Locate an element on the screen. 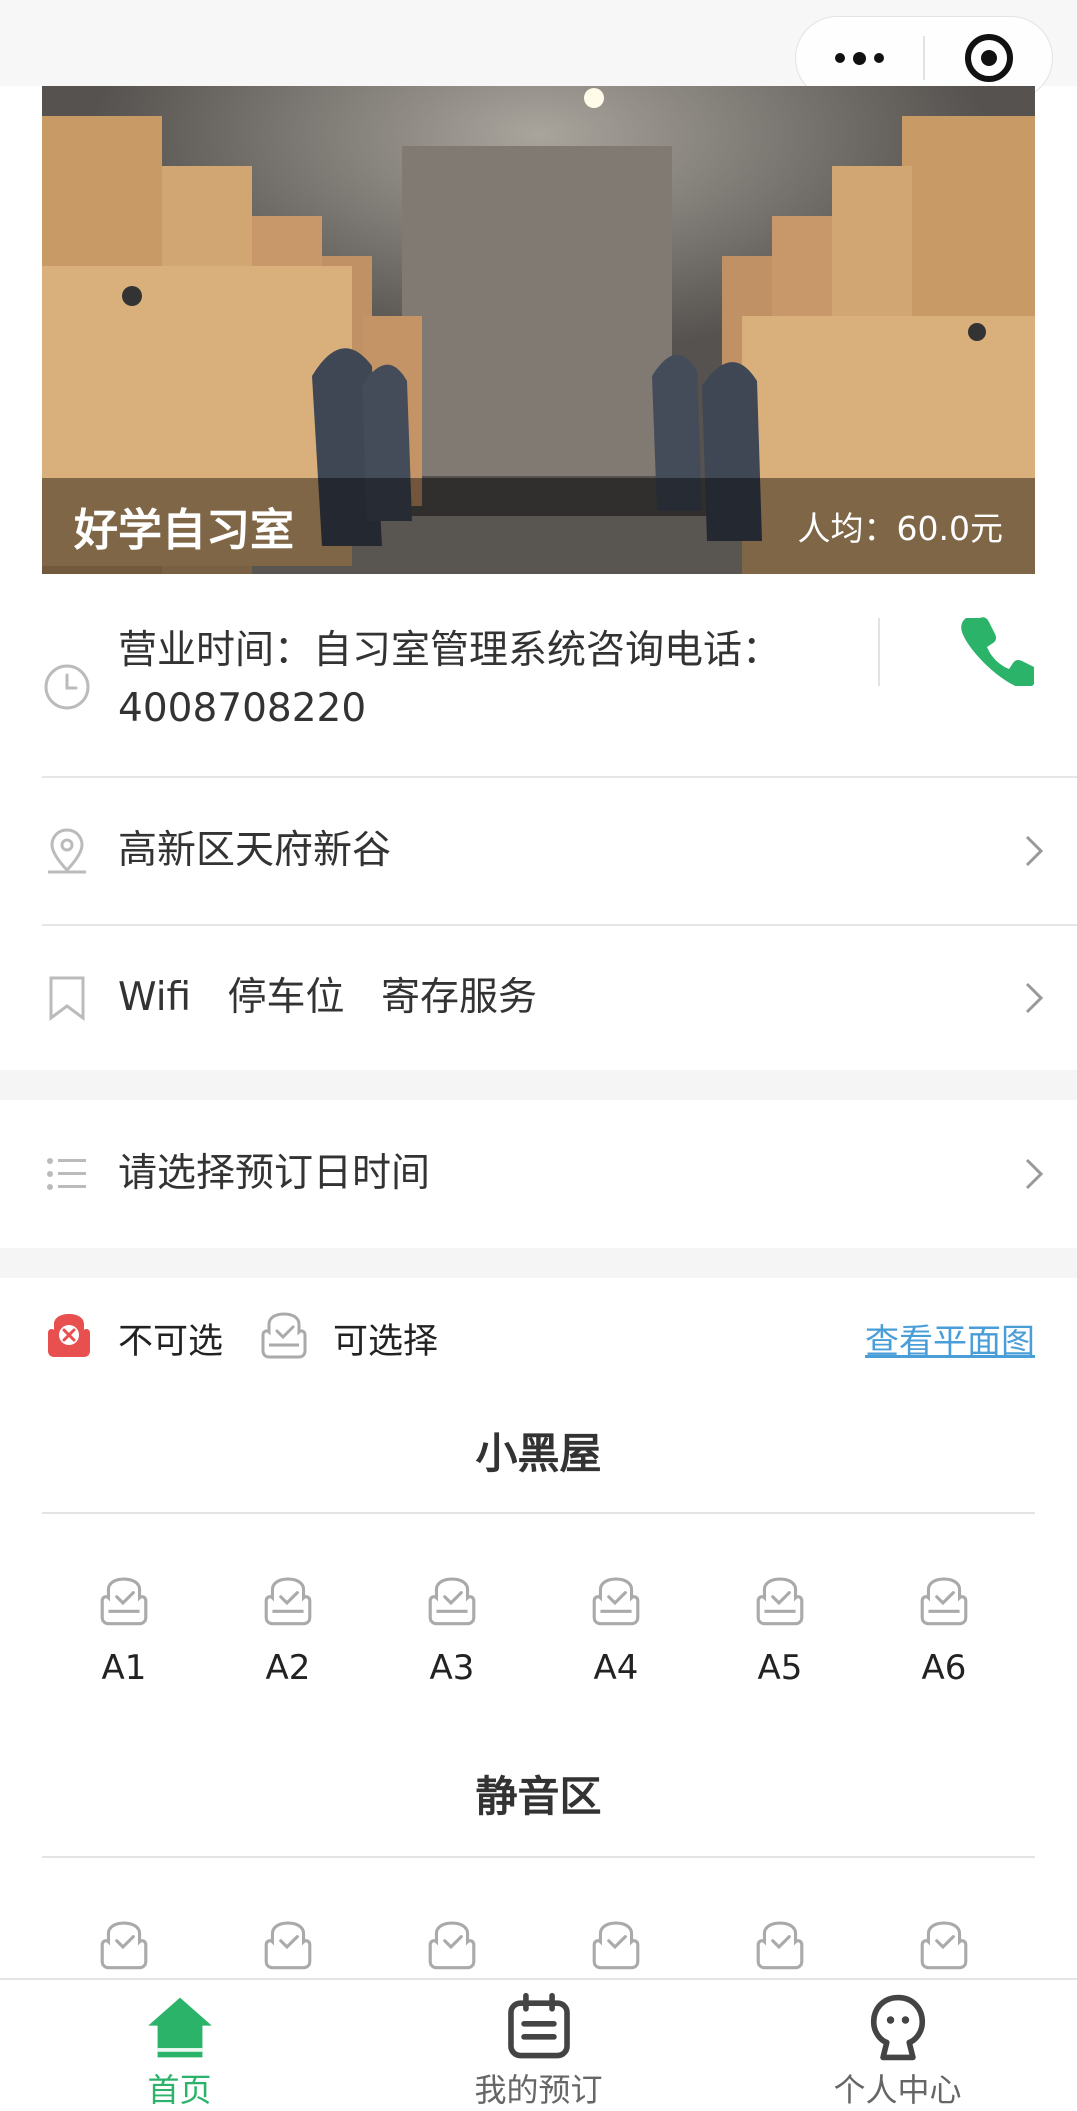 The width and height of the screenshot is (1077, 2111). legend-available: 可选择 is located at coordinates (347, 1338).